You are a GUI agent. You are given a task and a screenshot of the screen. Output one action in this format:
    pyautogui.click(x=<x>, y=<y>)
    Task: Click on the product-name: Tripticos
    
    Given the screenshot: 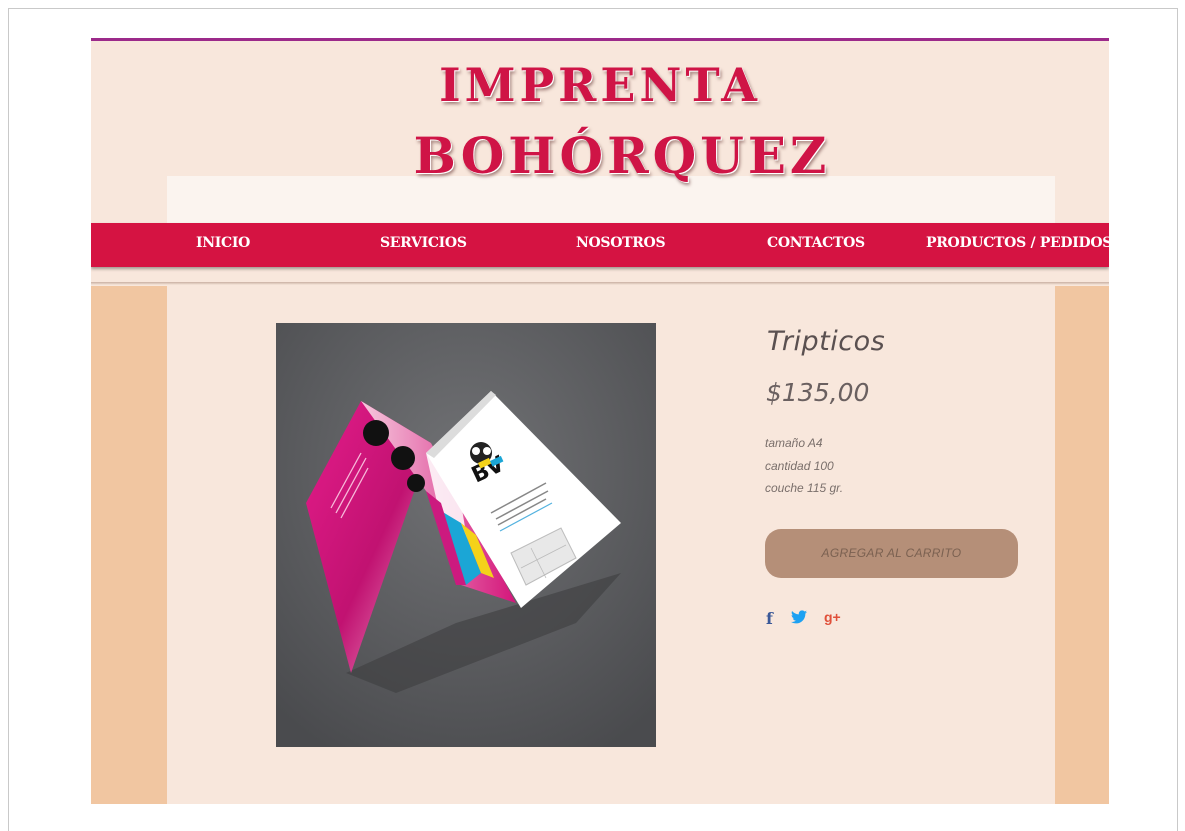 What is the action you would take?
    pyautogui.click(x=826, y=341)
    